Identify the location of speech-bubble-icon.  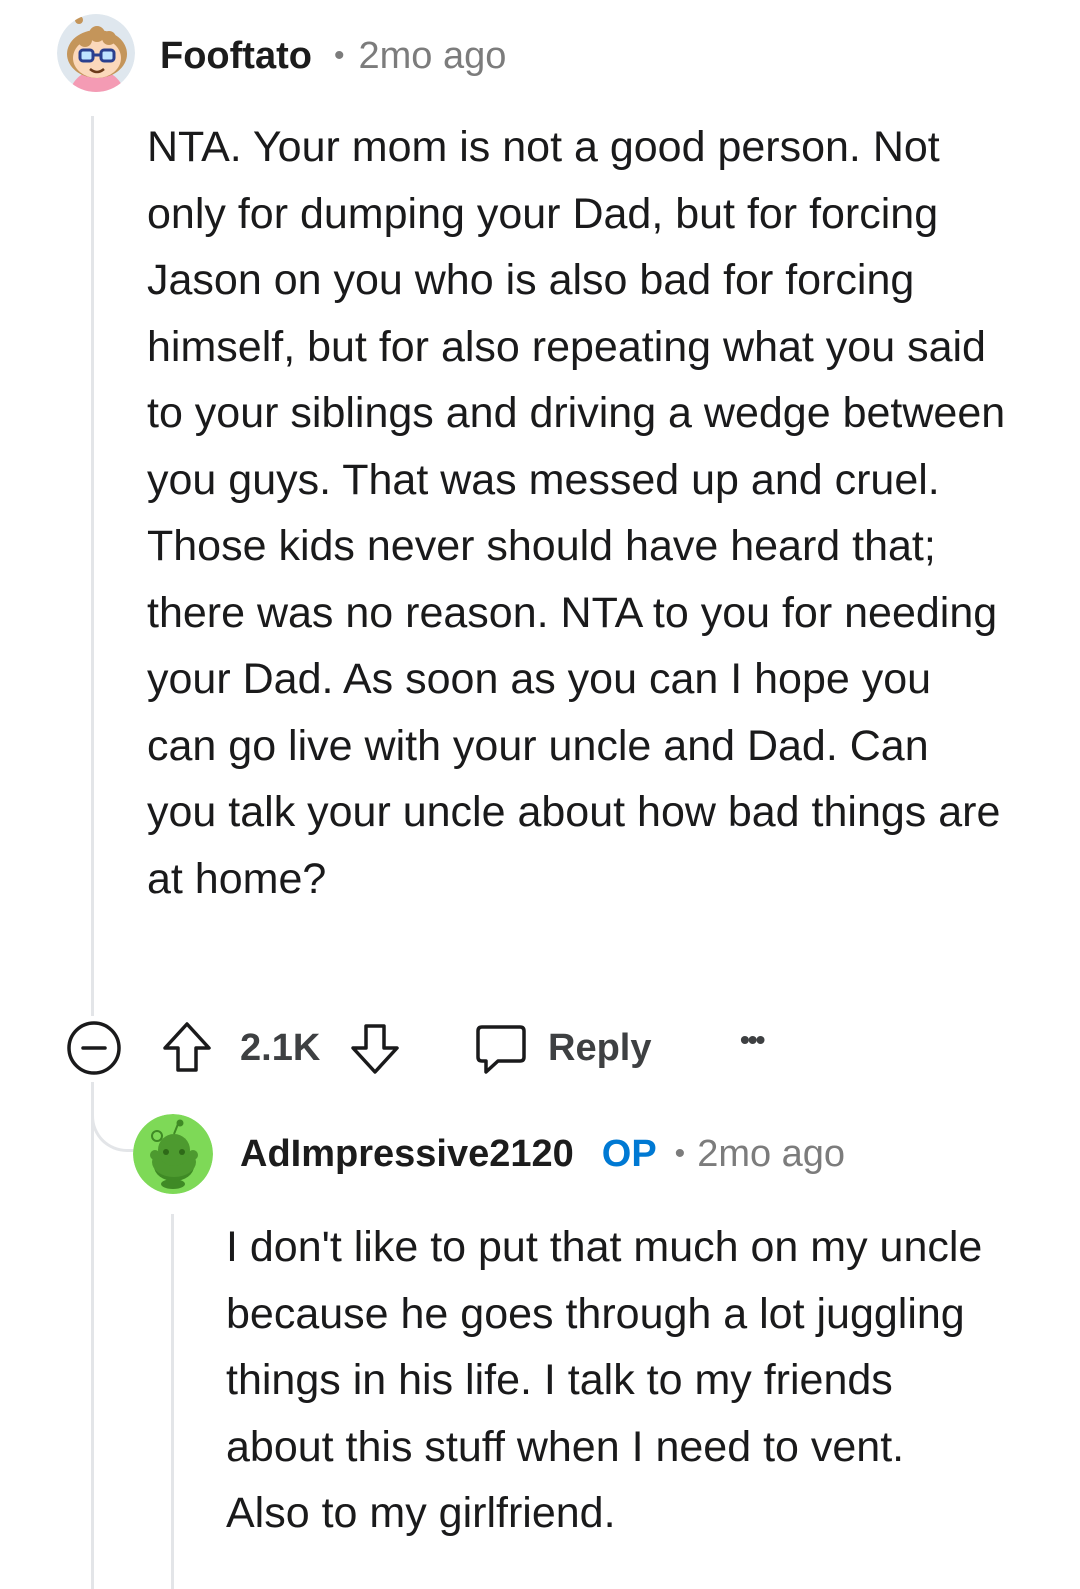
(501, 1049).